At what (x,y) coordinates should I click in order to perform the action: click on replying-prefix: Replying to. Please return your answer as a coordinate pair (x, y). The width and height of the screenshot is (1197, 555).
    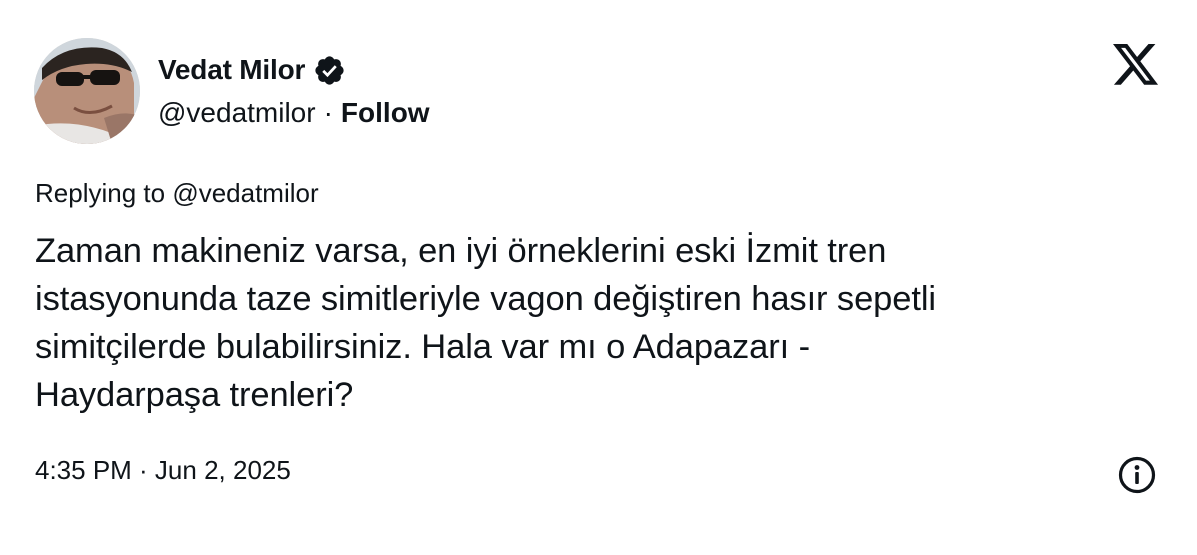
    Looking at the image, I should click on (100, 193).